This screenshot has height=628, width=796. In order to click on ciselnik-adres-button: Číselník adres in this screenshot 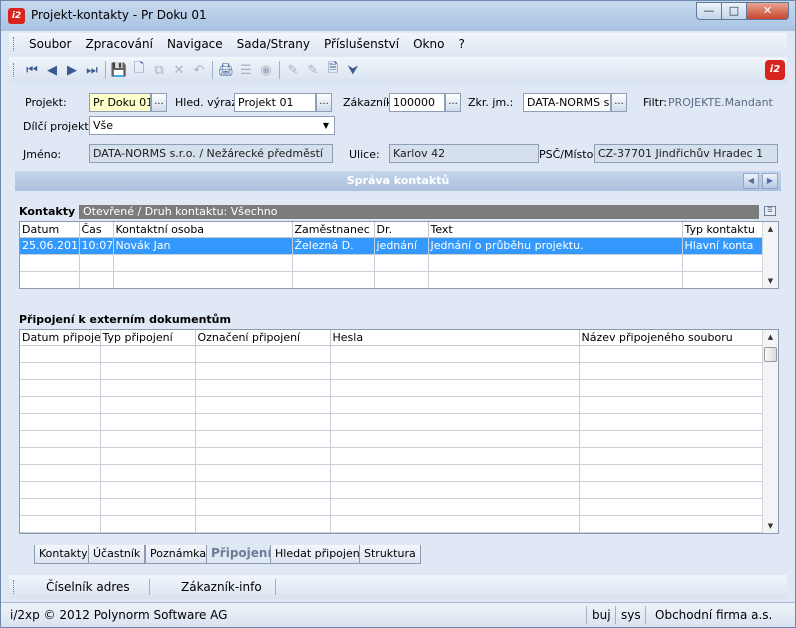, I will do `click(88, 587)`.